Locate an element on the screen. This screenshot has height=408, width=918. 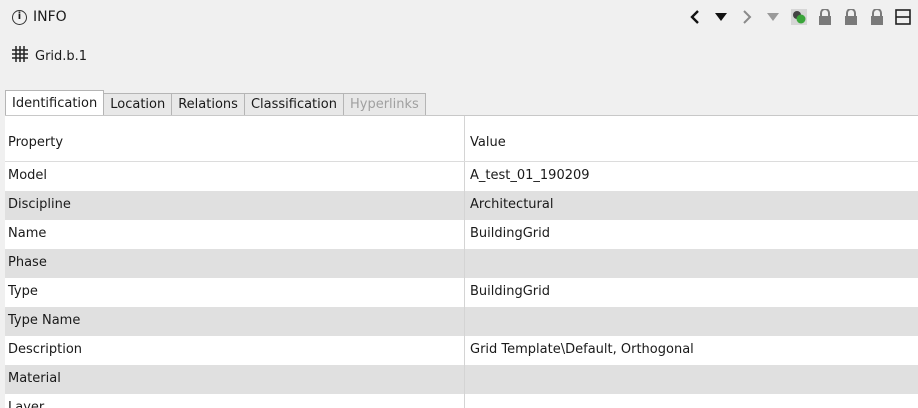
forward-dropdown-icon is located at coordinates (773, 17).